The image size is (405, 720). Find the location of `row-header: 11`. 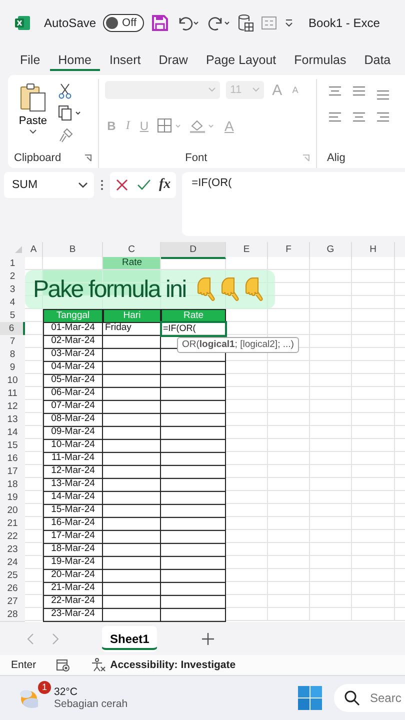

row-header: 11 is located at coordinates (12, 394).